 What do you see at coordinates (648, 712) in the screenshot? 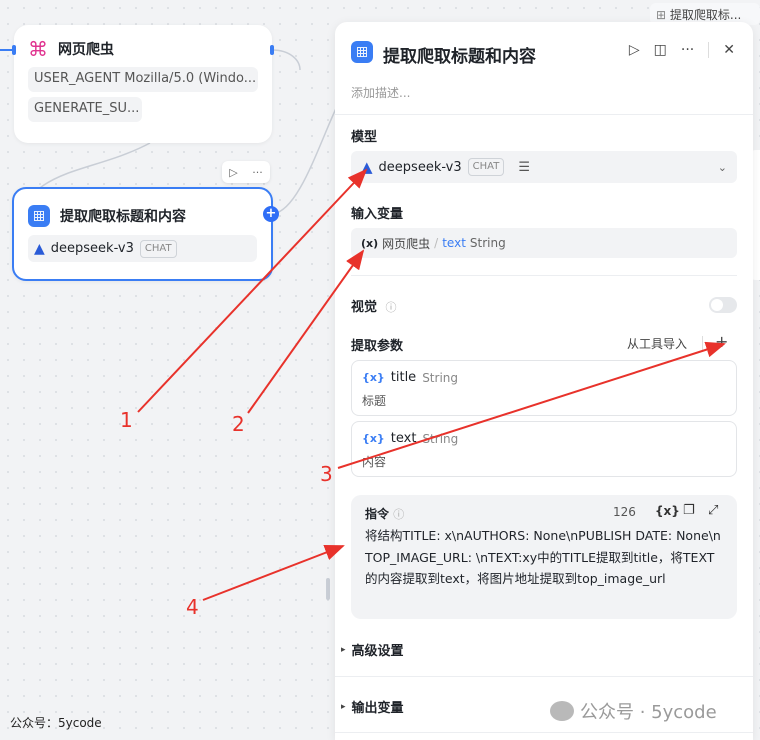
I see `watermark-text: 公众号 · 5ycode` at bounding box center [648, 712].